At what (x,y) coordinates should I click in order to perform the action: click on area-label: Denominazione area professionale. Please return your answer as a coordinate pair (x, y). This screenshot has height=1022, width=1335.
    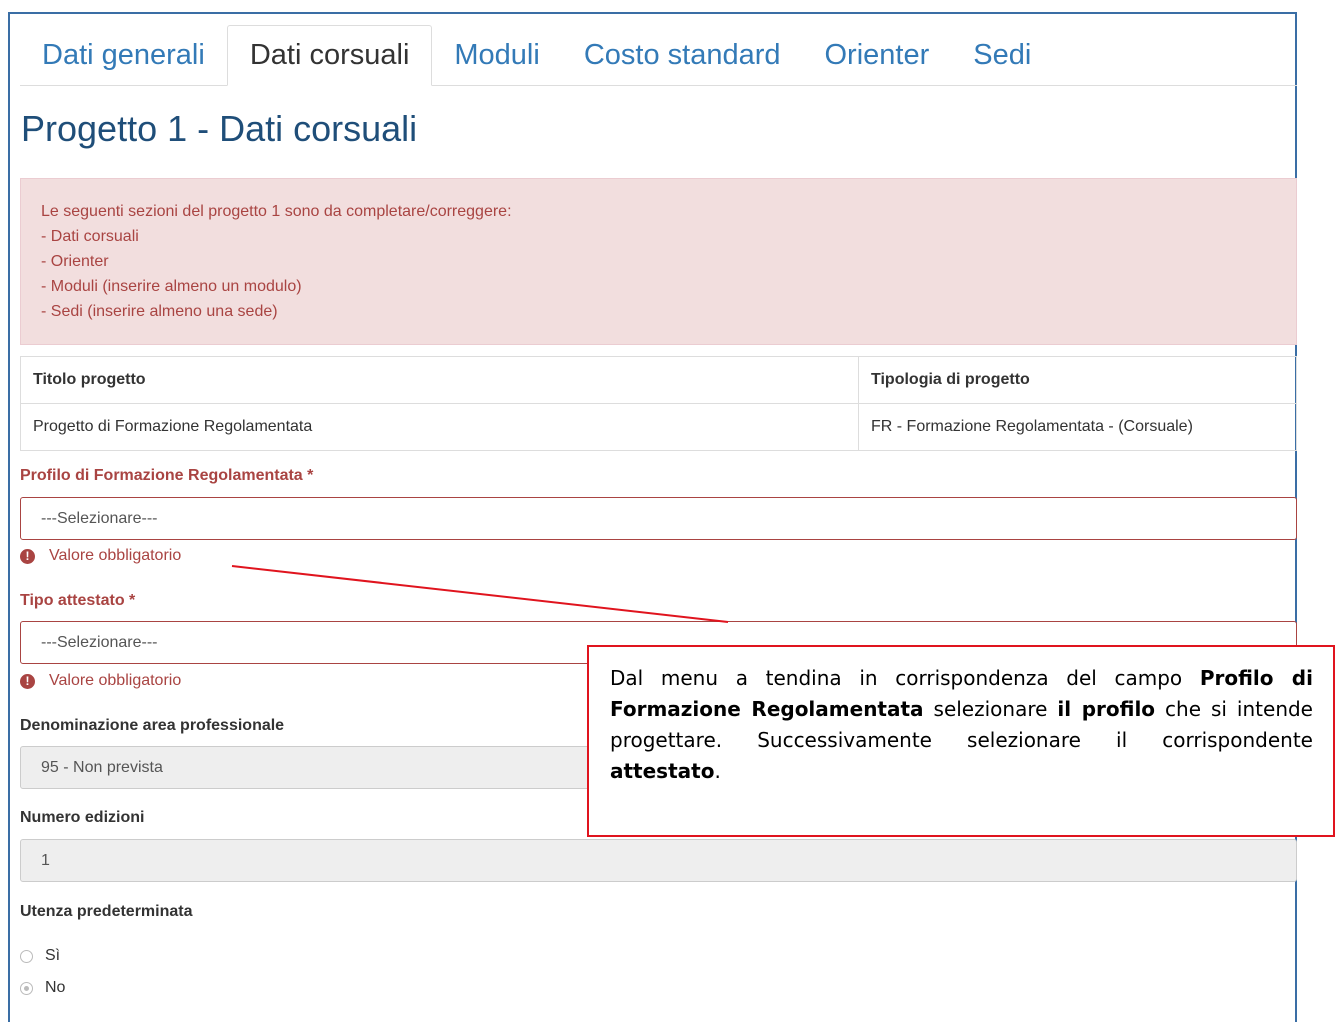
    Looking at the image, I should click on (152, 725).